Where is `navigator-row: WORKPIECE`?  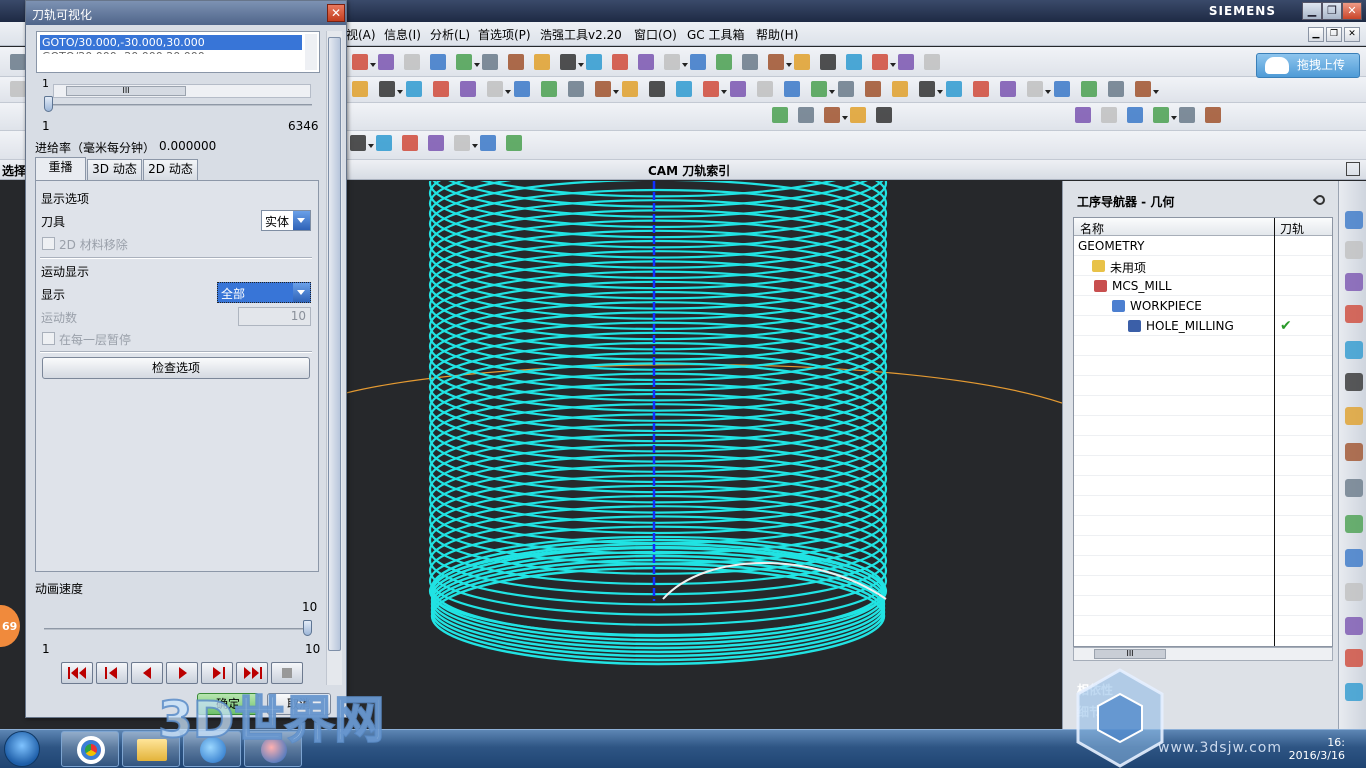
navigator-row: WORKPIECE is located at coordinates (1203, 306).